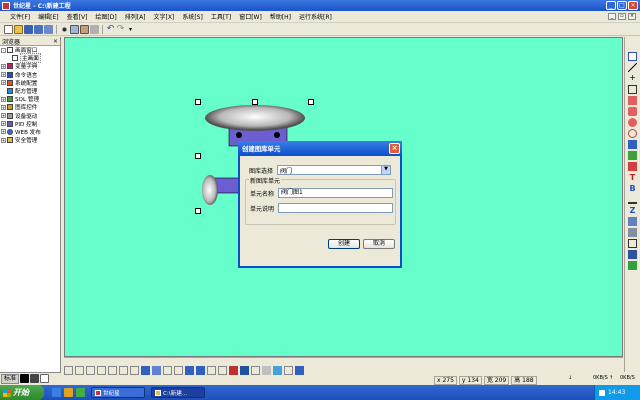 This screenshot has height=400, width=640. What do you see at coordinates (632, 111) in the screenshot?
I see `rounded-rect-icon` at bounding box center [632, 111].